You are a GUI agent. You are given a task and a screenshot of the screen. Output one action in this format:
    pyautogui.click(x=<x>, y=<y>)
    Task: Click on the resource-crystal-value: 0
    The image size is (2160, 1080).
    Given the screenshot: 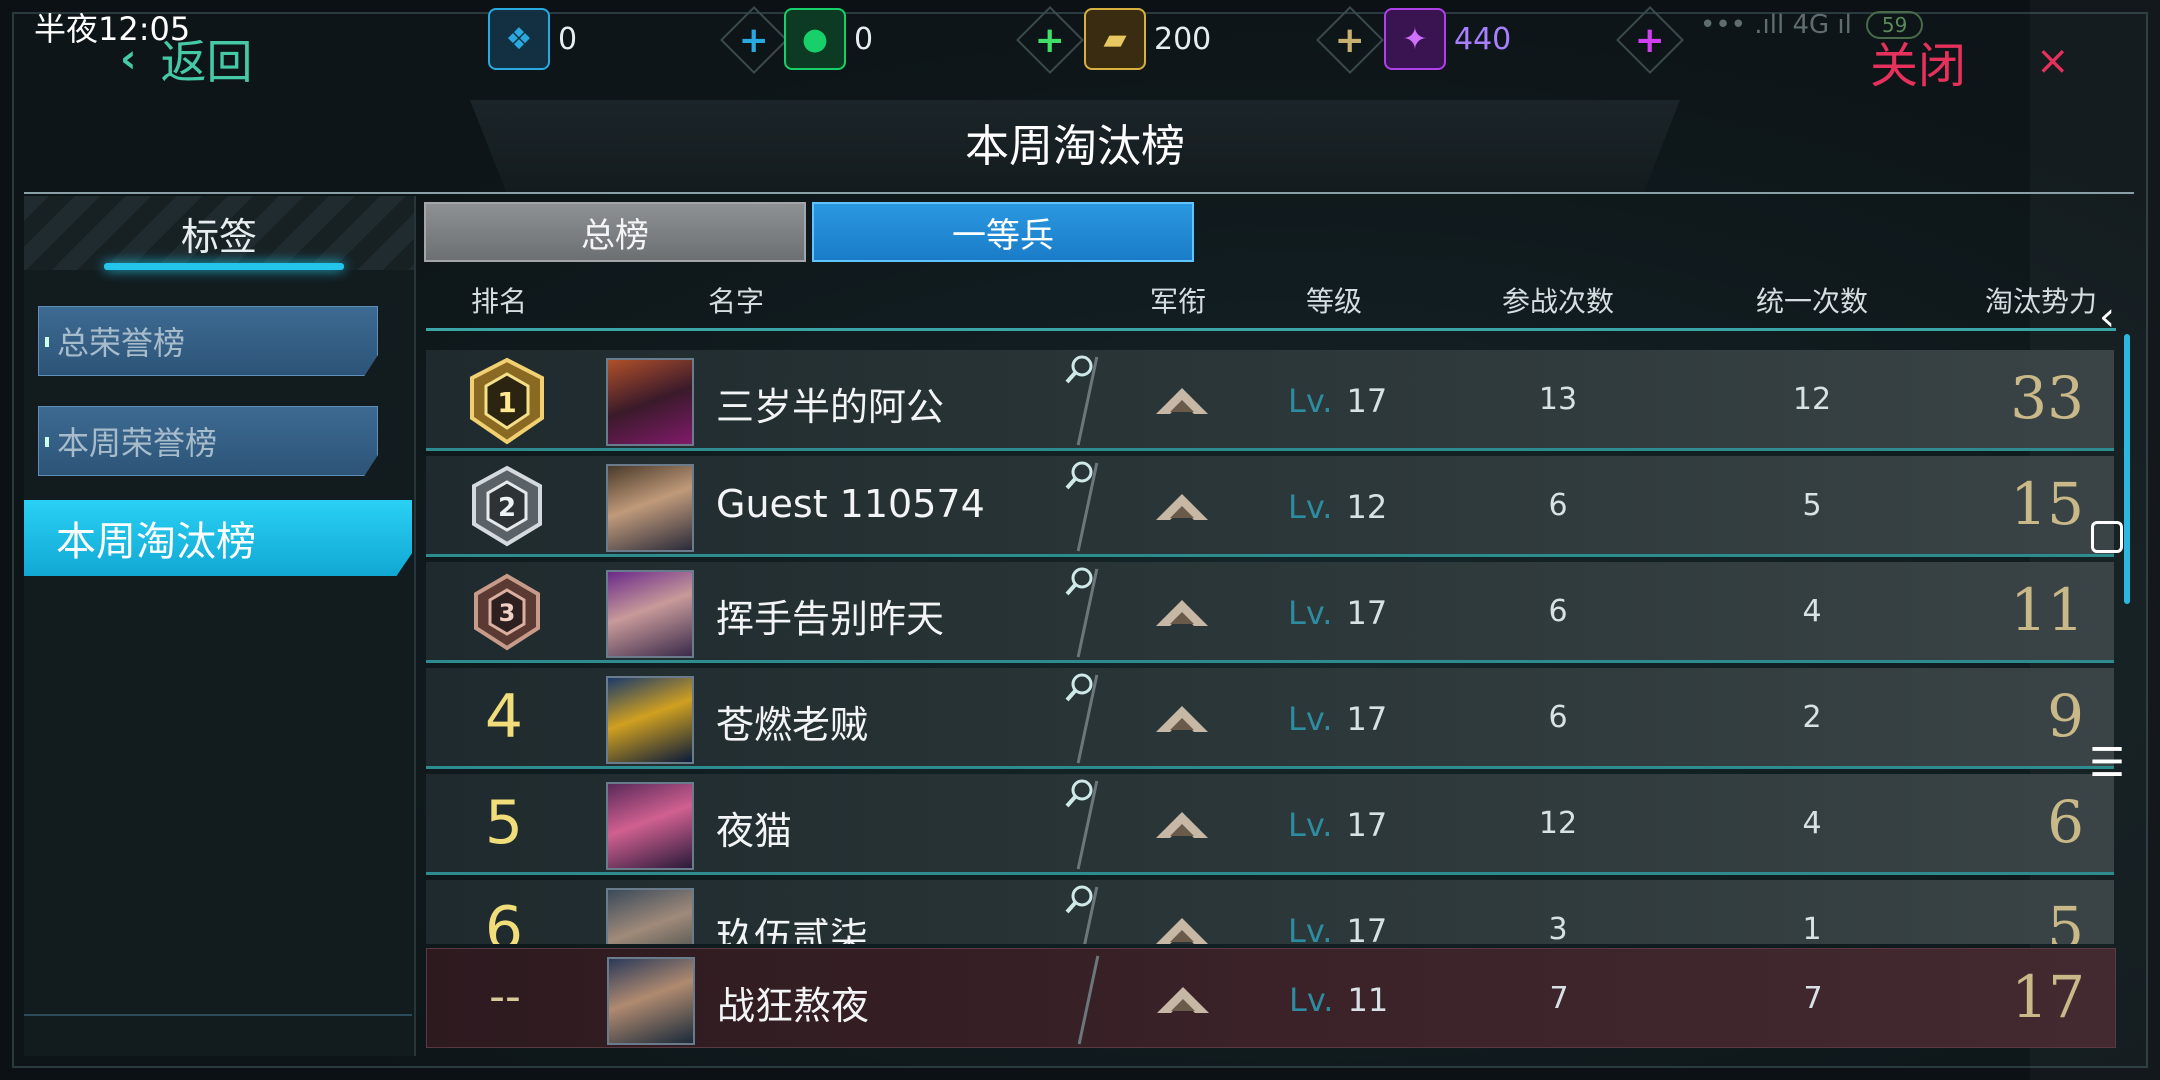 What is the action you would take?
    pyautogui.click(x=568, y=39)
    